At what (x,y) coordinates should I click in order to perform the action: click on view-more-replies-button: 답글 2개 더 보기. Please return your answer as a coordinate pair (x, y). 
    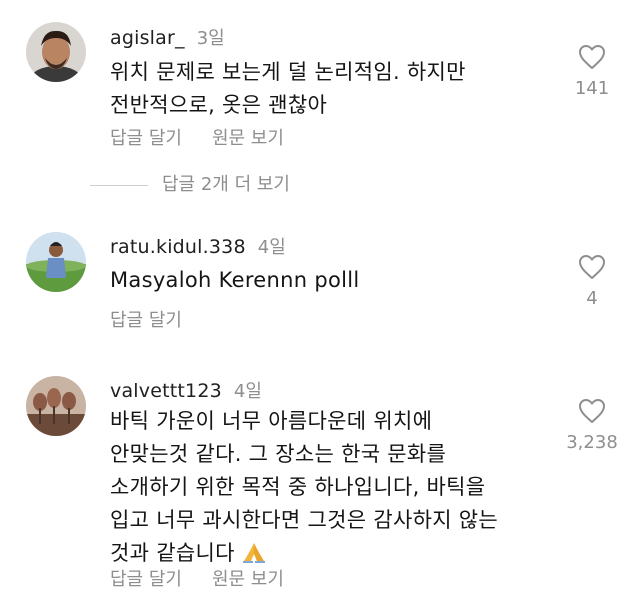
    Looking at the image, I should click on (190, 183).